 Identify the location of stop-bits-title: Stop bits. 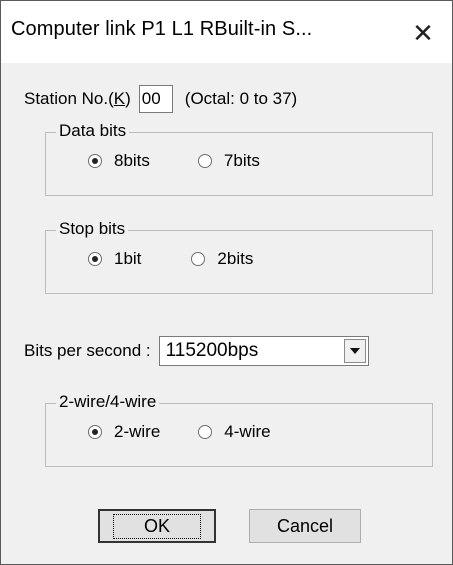
(92, 229).